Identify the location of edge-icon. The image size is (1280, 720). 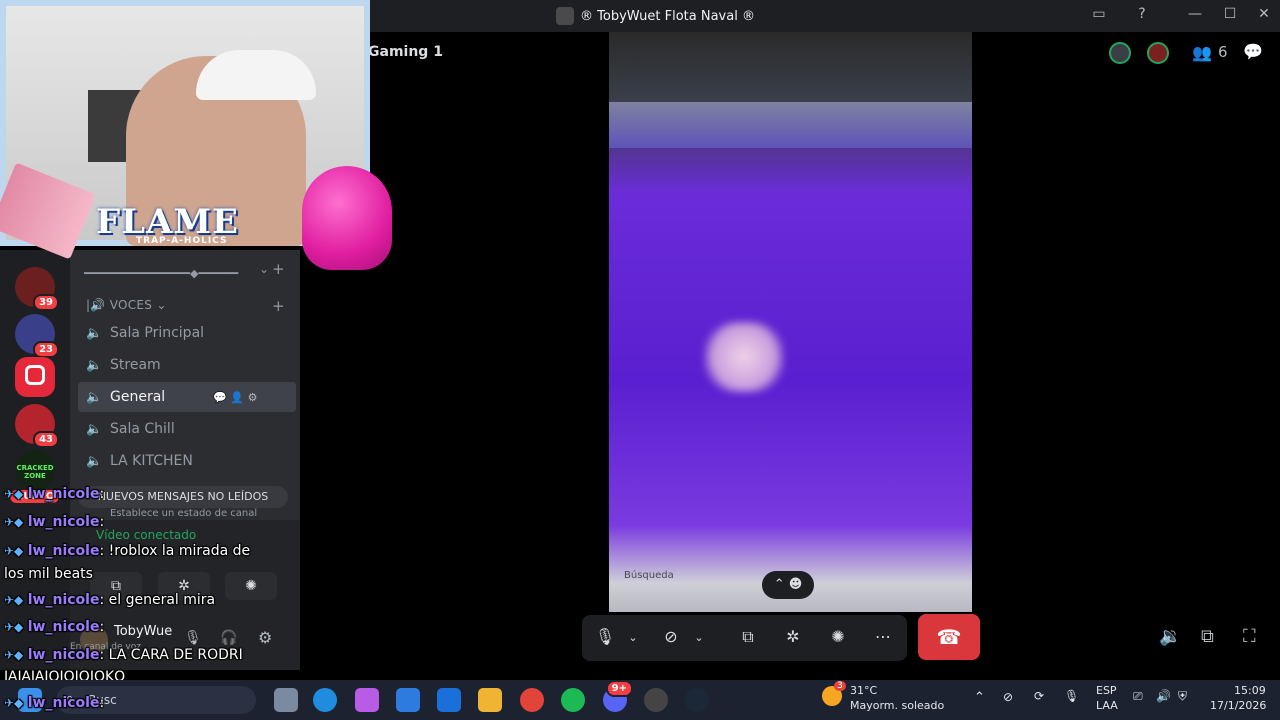
(325, 700).